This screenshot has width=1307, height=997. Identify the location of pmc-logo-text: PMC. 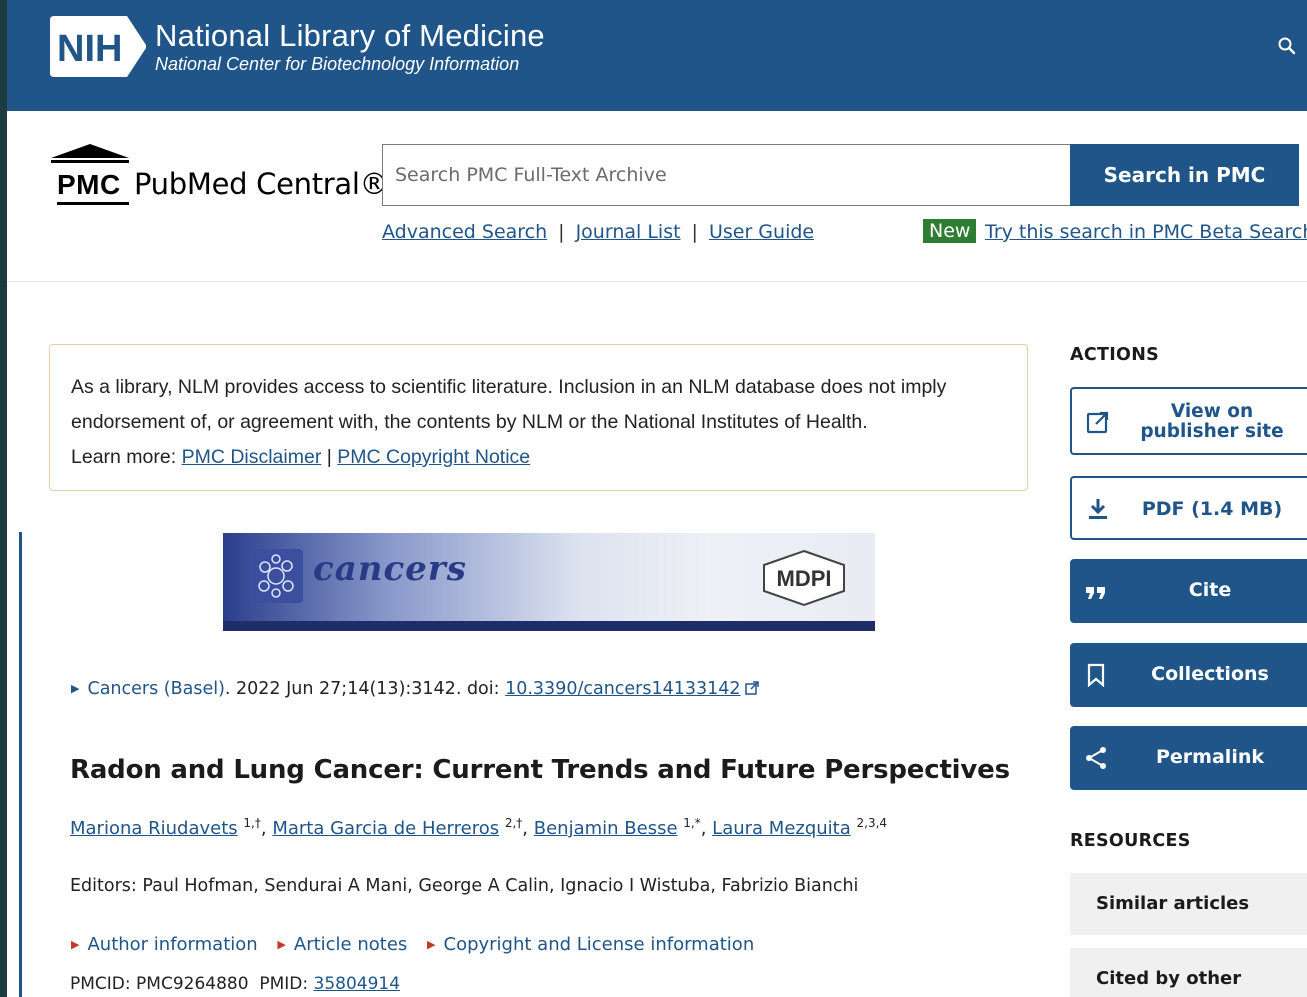
(89, 185).